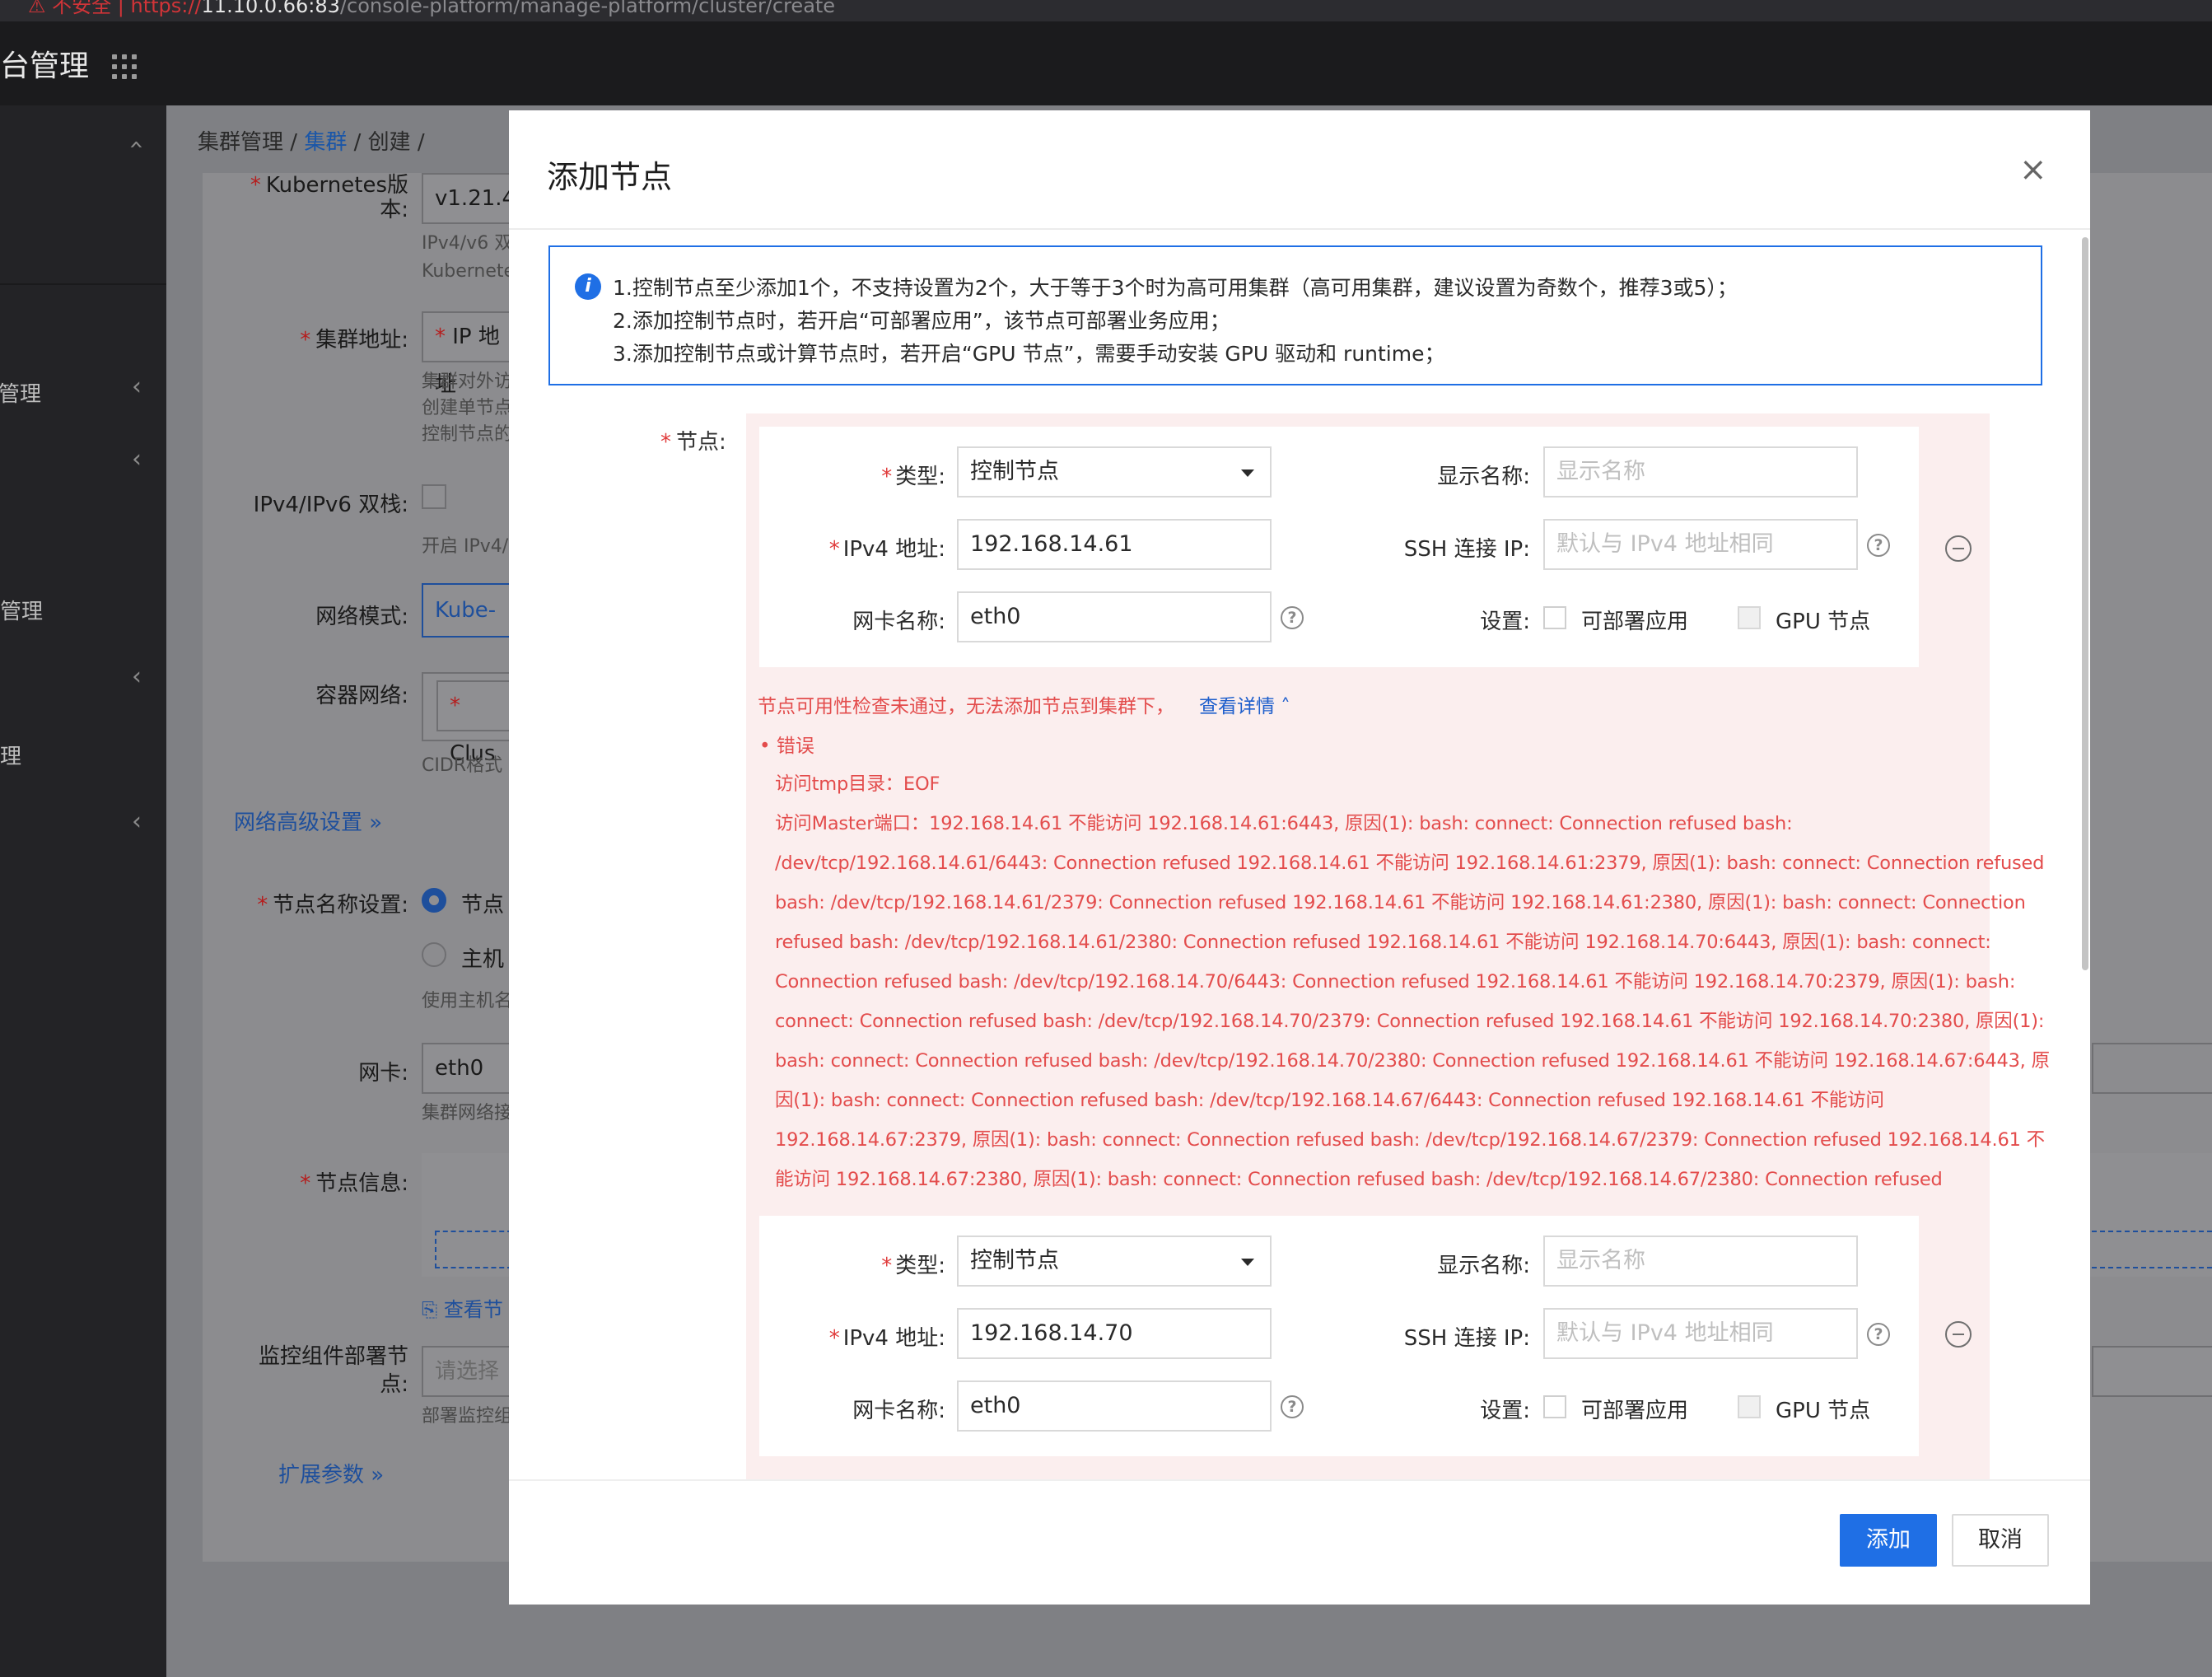 The height and width of the screenshot is (1677, 2212). I want to click on type-label: * 类型:, so click(913, 1266).